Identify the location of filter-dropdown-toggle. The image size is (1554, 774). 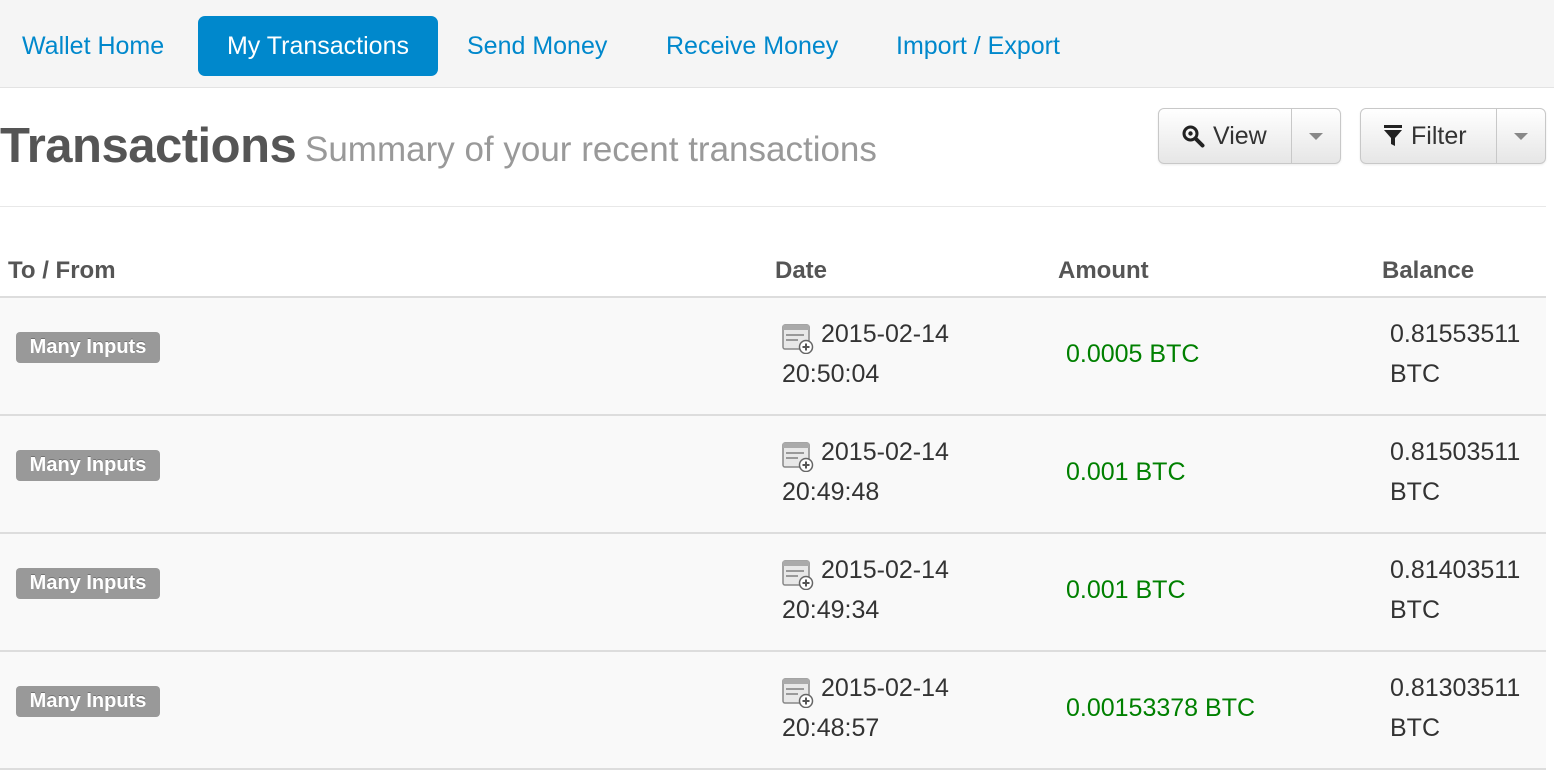
(1520, 136).